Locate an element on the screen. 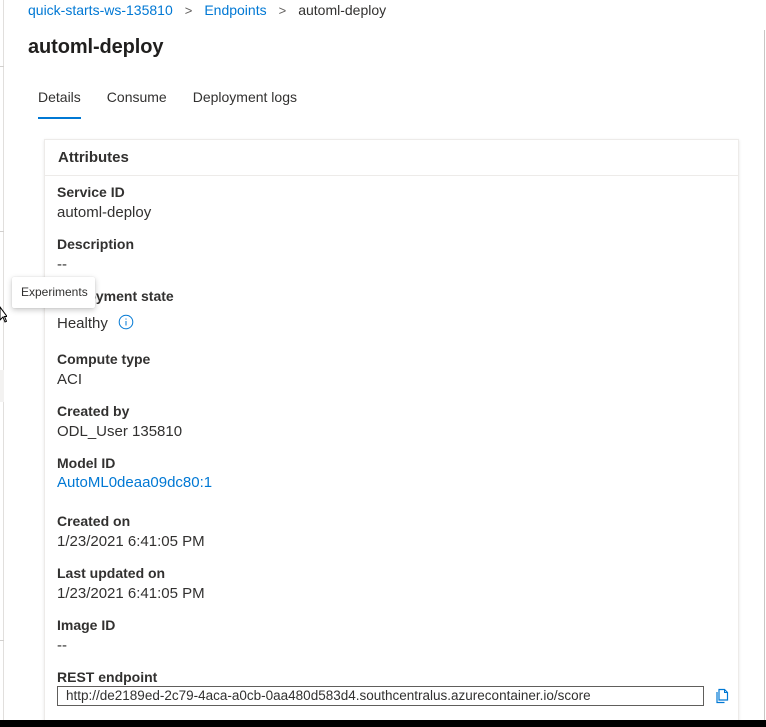 The height and width of the screenshot is (727, 766). bottom-edge is located at coordinates (383, 723).